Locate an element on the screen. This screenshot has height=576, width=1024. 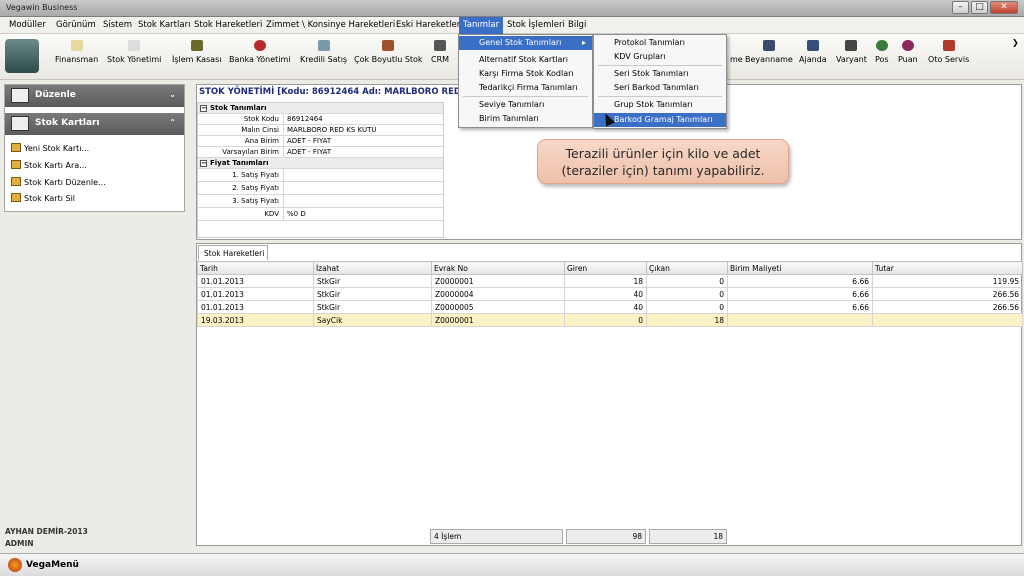
menu-gorunum: Görünüm is located at coordinates (76, 25).